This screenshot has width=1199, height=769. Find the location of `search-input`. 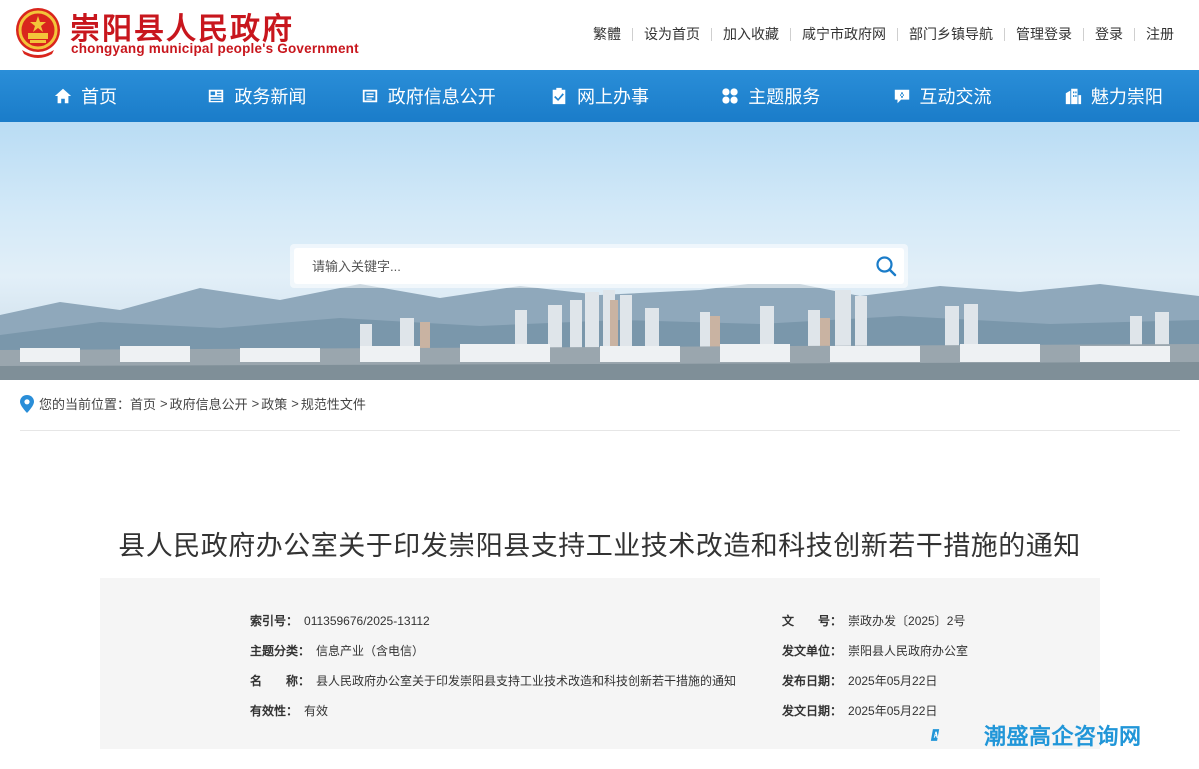

search-input is located at coordinates (574, 266).